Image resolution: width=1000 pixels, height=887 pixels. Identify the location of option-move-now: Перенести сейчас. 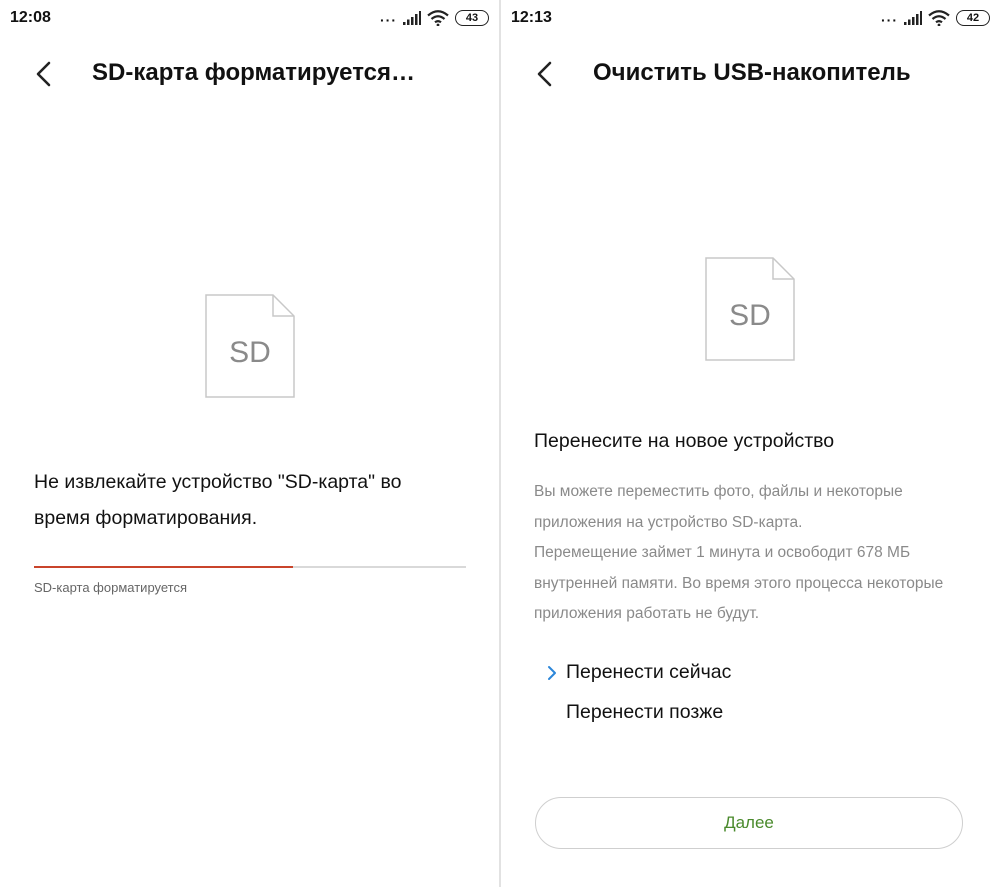
(648, 672).